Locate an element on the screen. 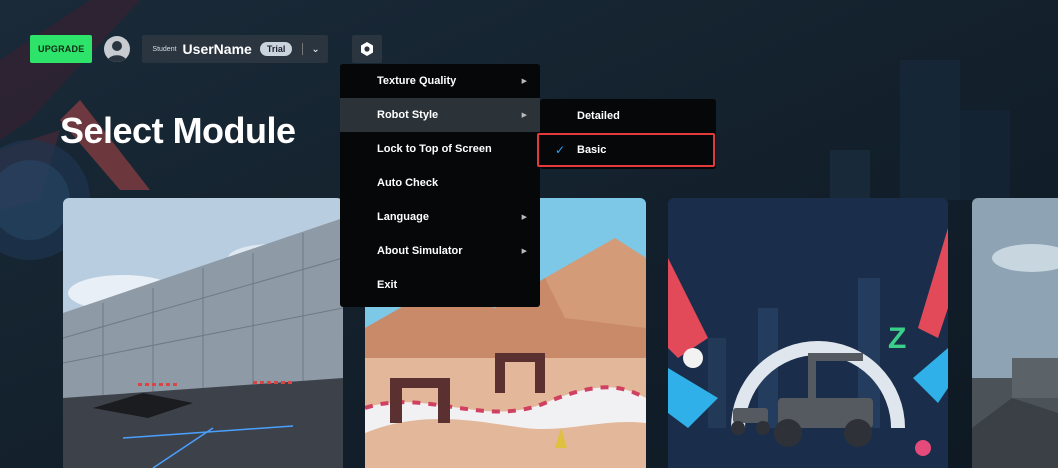 The height and width of the screenshot is (468, 1058). menu-item-label: Auto Check is located at coordinates (408, 183).